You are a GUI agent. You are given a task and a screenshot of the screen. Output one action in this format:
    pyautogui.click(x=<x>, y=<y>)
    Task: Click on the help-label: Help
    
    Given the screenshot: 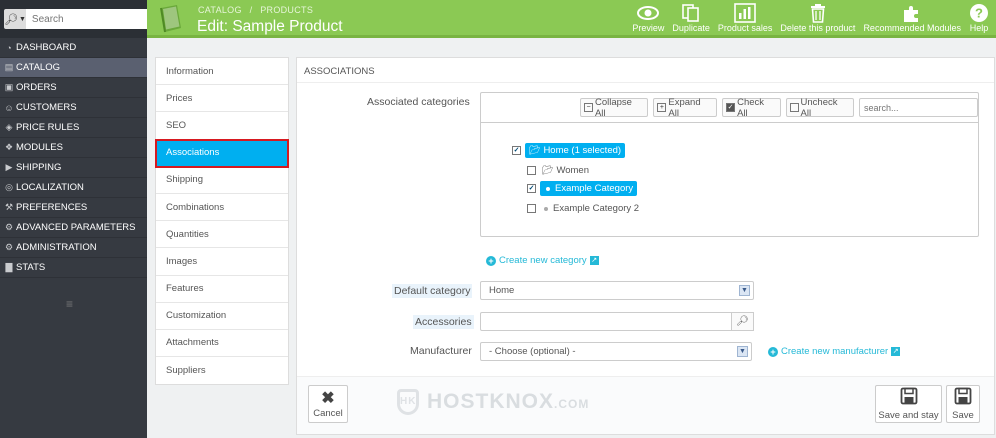 What is the action you would take?
    pyautogui.click(x=979, y=28)
    